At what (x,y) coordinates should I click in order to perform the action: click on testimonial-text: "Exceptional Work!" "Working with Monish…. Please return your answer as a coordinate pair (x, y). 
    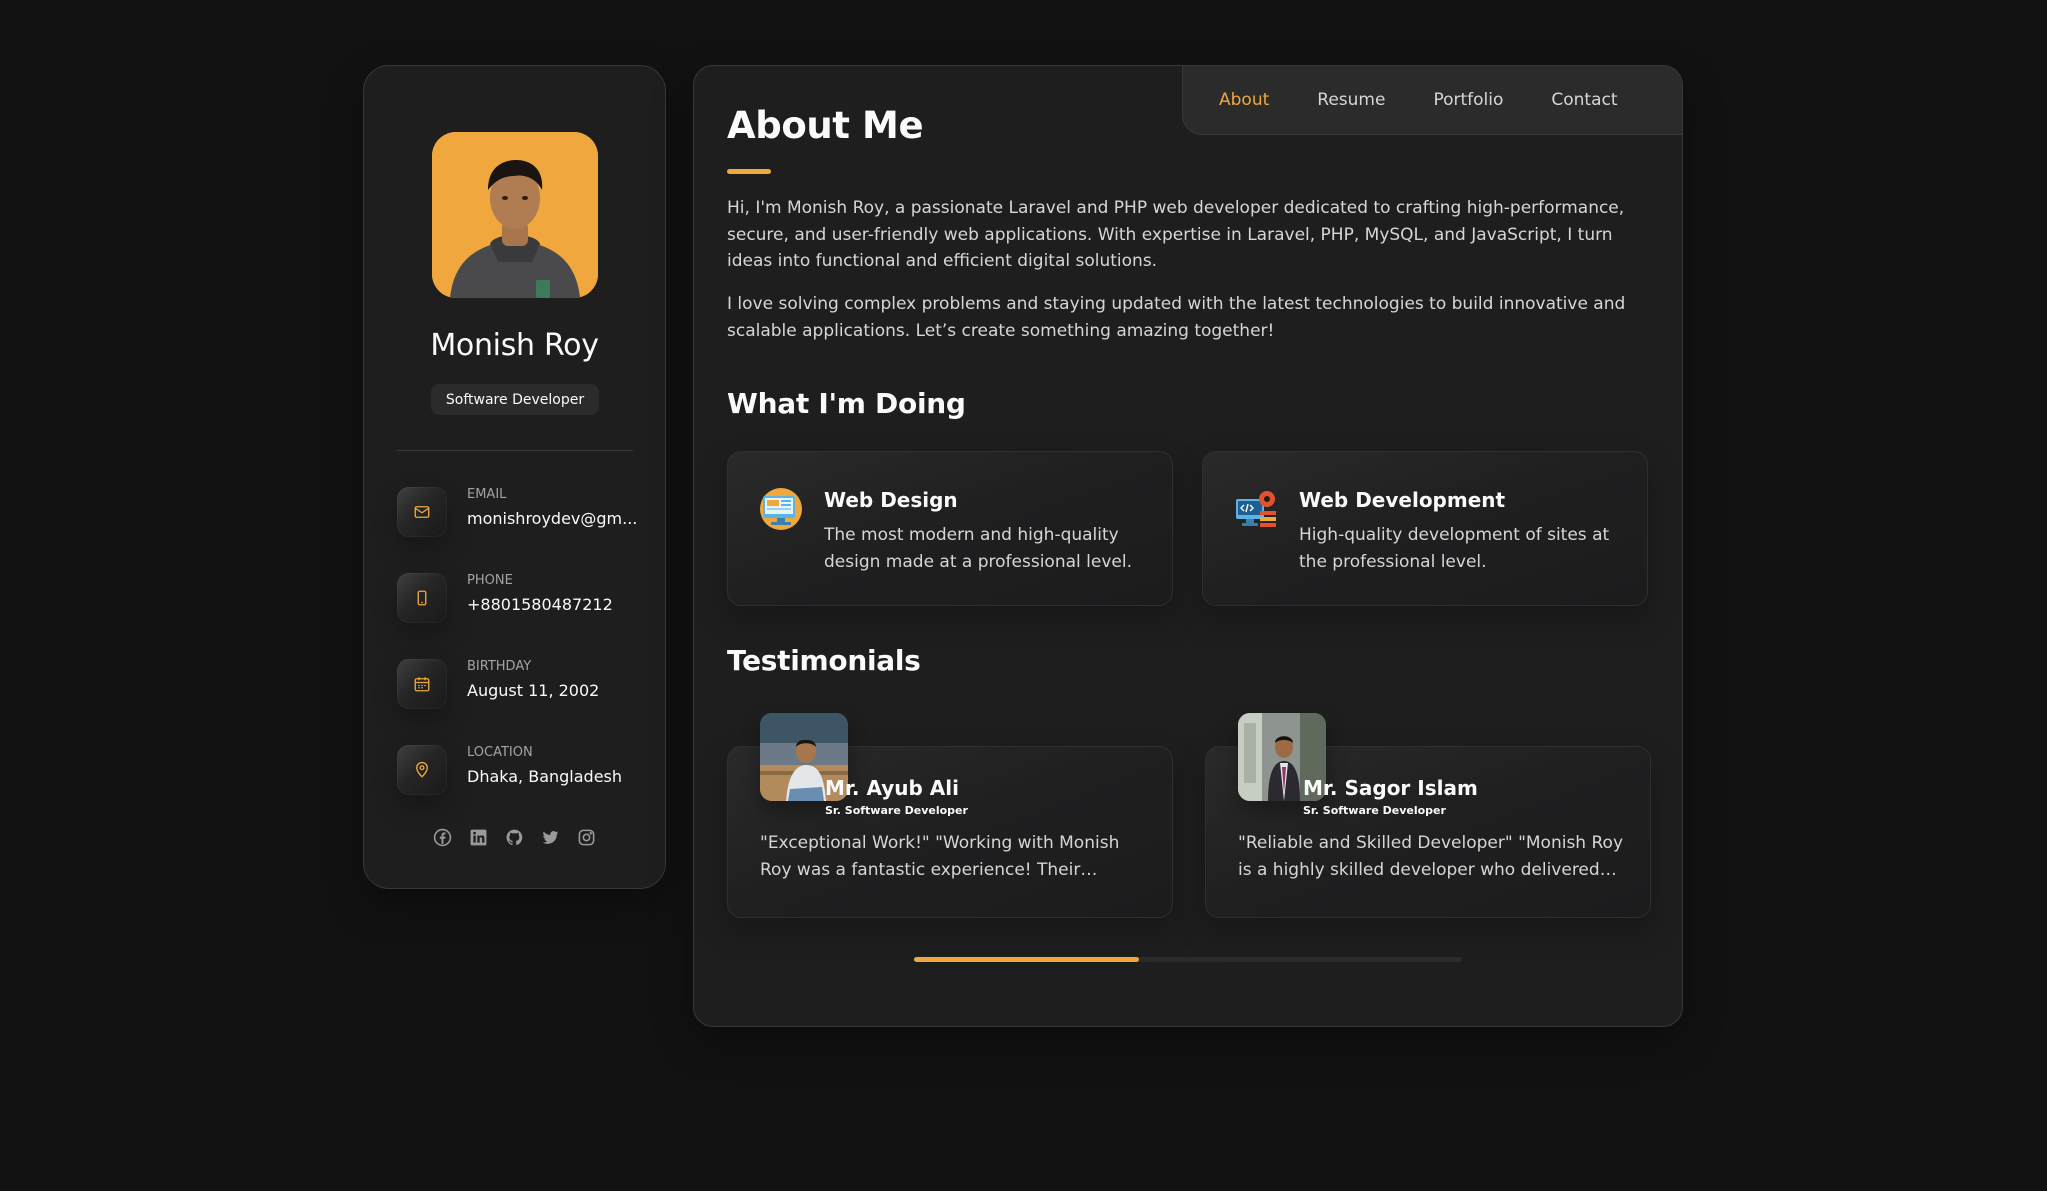
    Looking at the image, I should click on (940, 856).